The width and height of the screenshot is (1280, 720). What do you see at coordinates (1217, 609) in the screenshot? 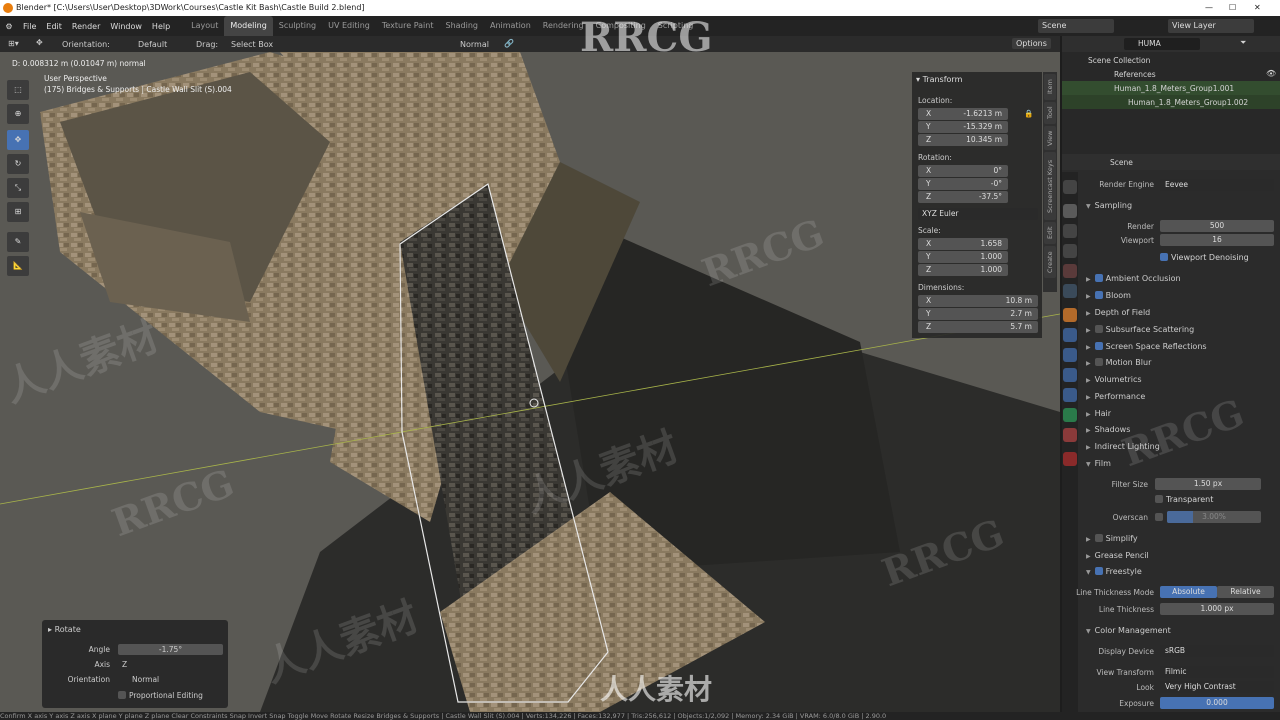
I see `line-thickness-field: 1.000 px` at bounding box center [1217, 609].